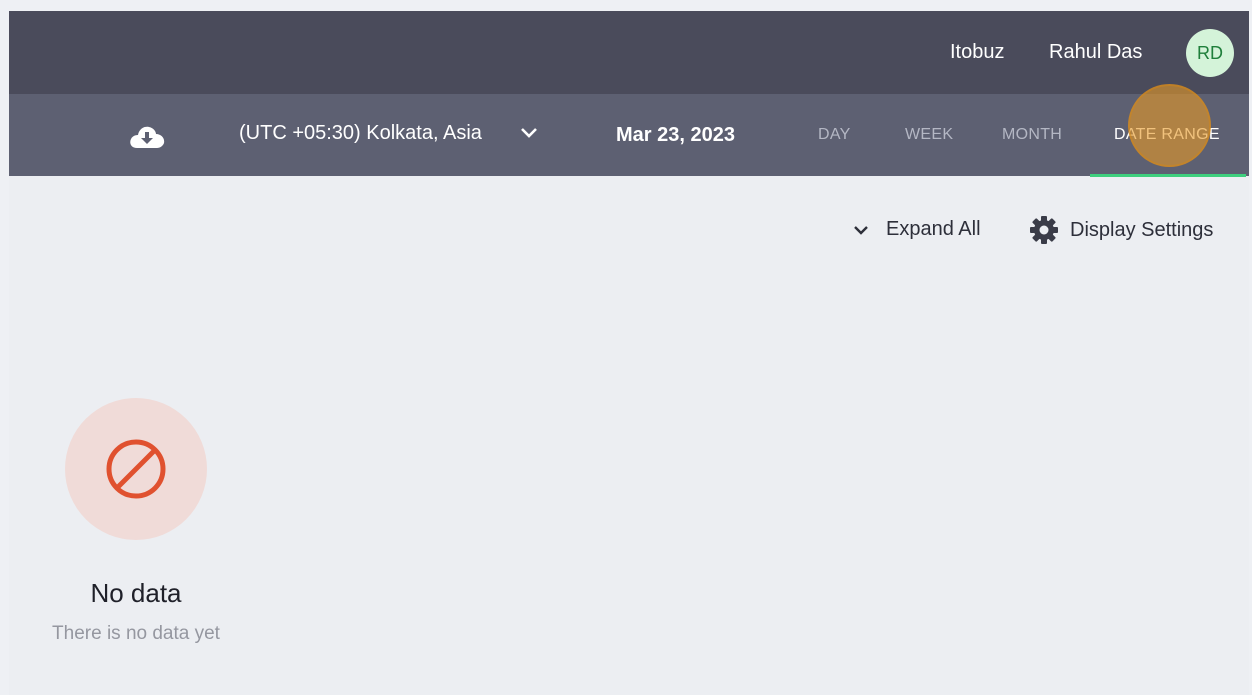 The height and width of the screenshot is (695, 1252). I want to click on tab-week: WEEK, so click(929, 135).